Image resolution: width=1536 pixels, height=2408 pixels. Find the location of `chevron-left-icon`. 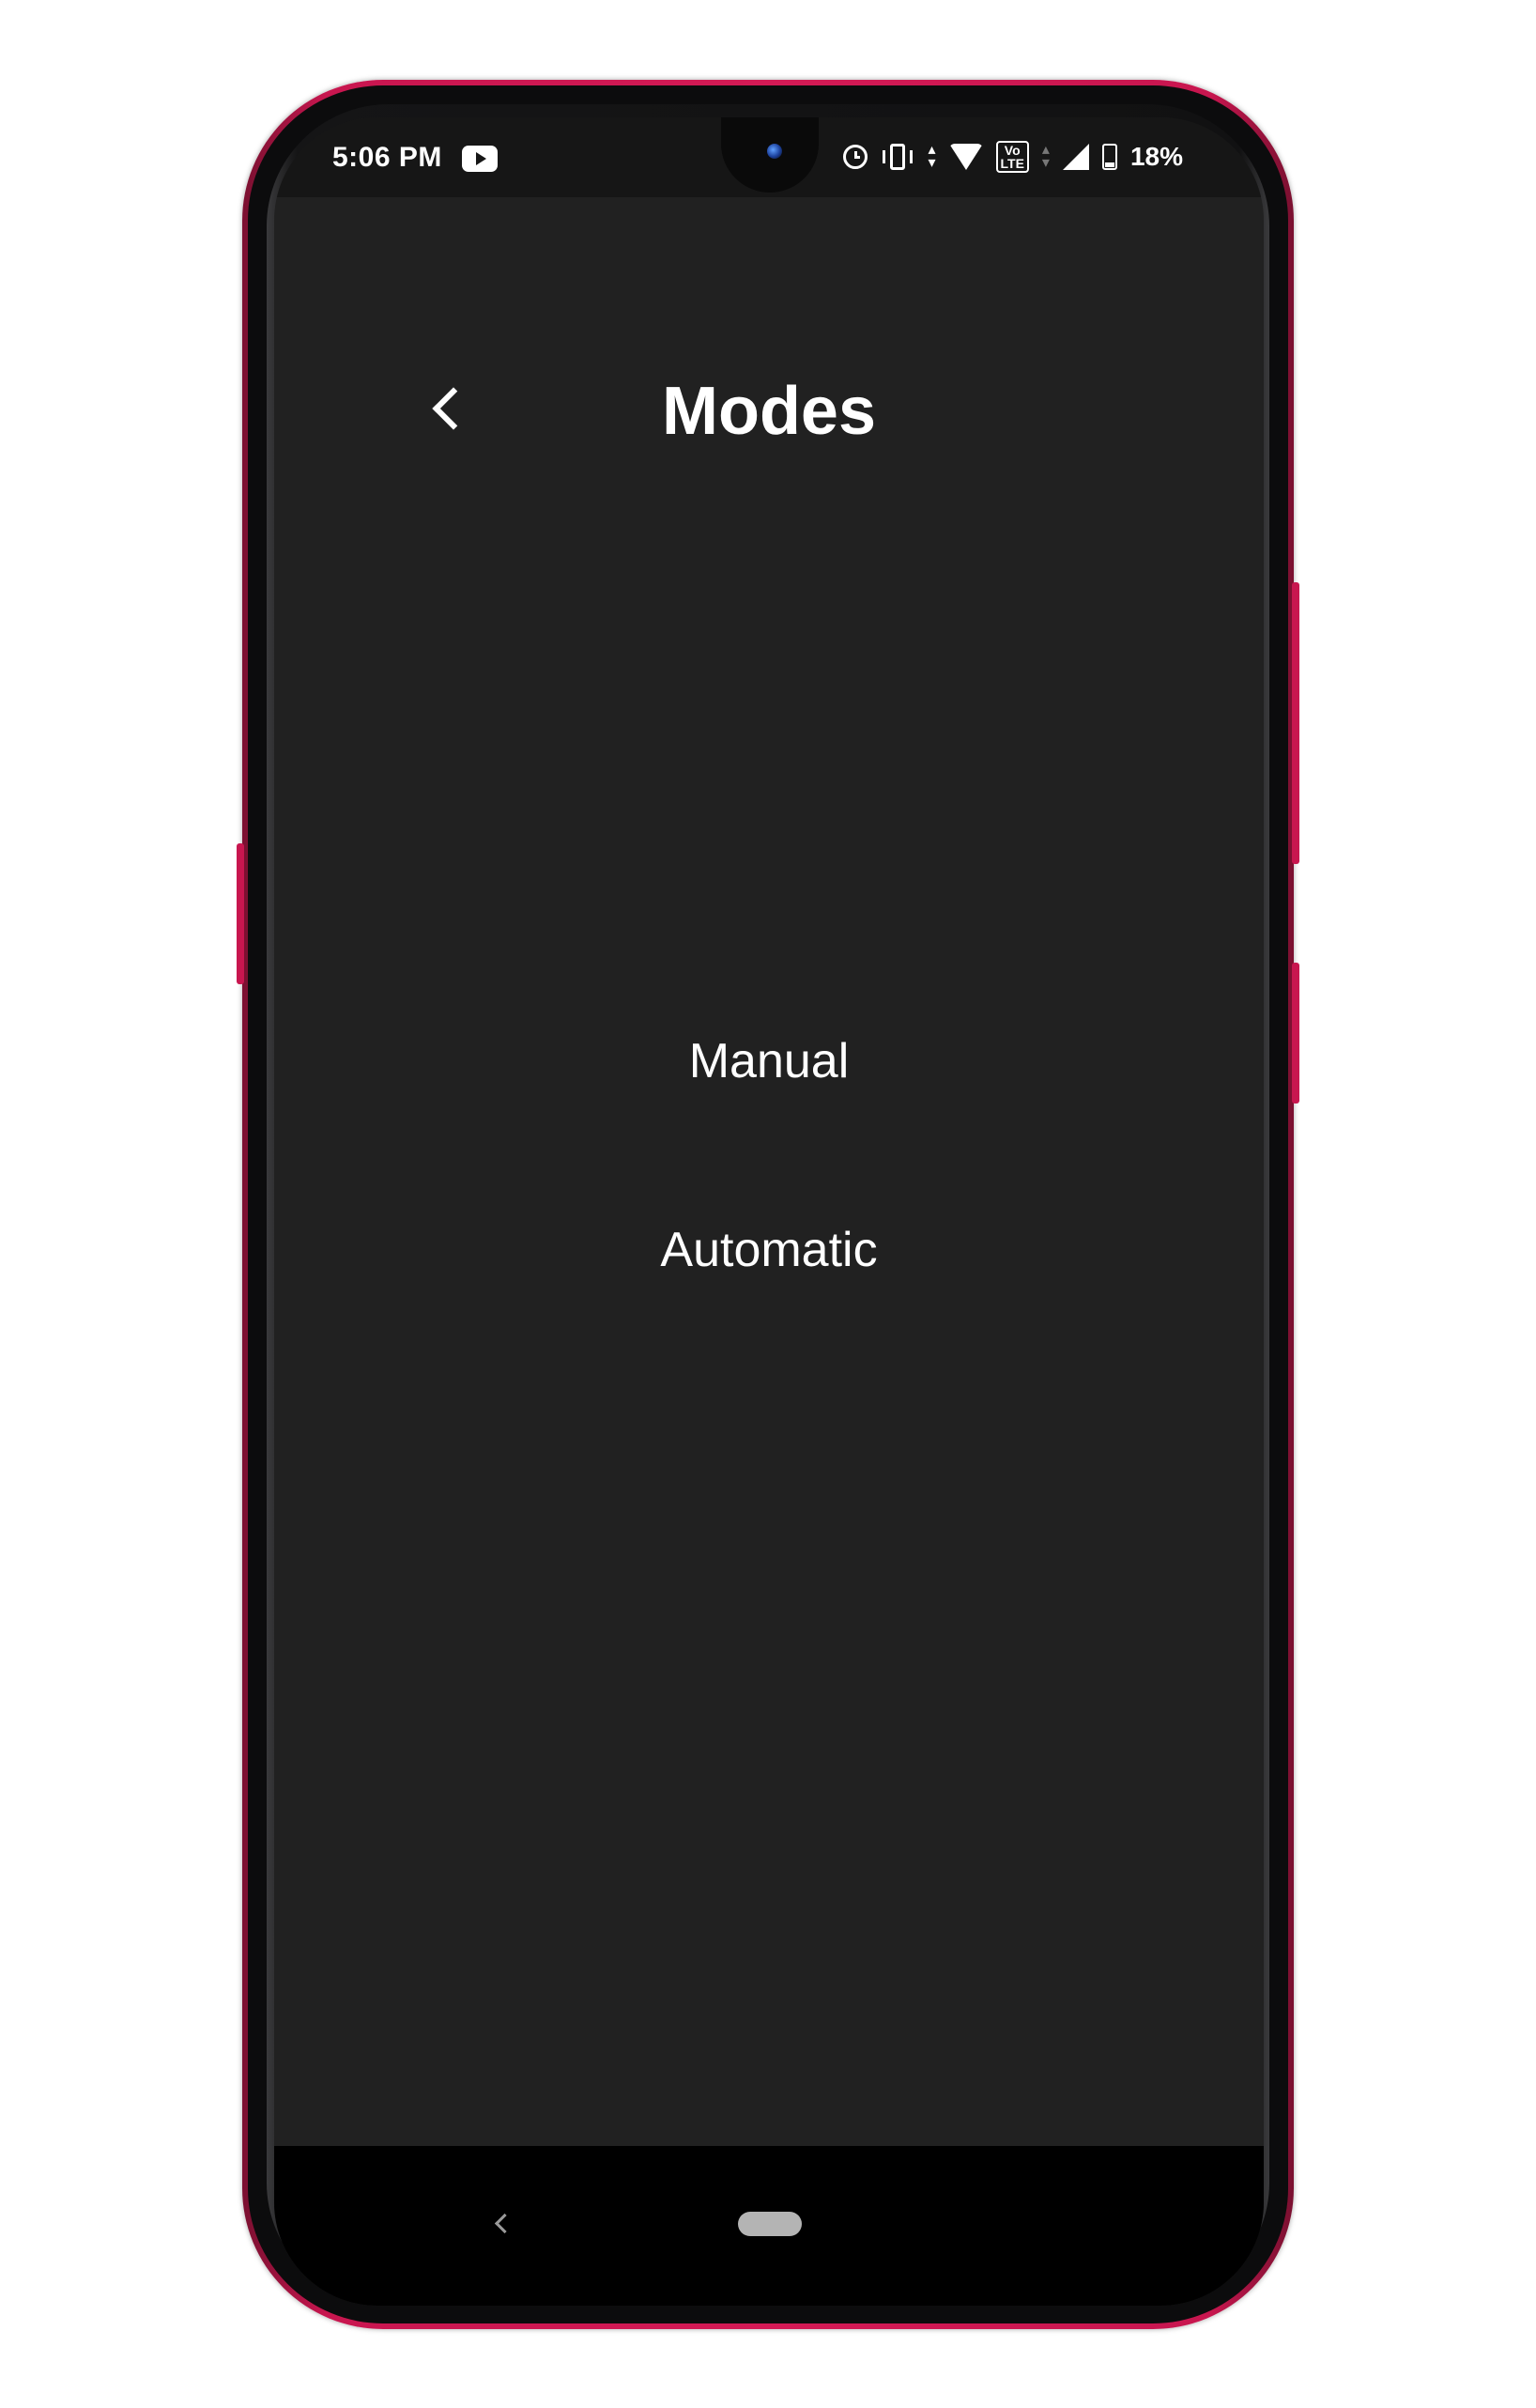

chevron-left-icon is located at coordinates (505, 2223).